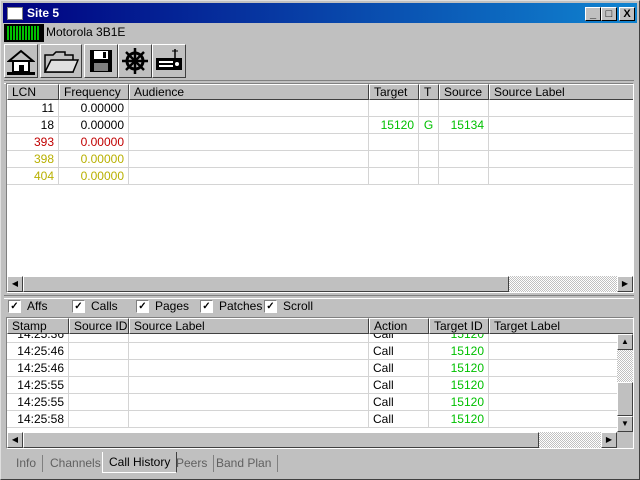  Describe the element at coordinates (37, 306) in the screenshot. I see `filter-label: Affs` at that location.